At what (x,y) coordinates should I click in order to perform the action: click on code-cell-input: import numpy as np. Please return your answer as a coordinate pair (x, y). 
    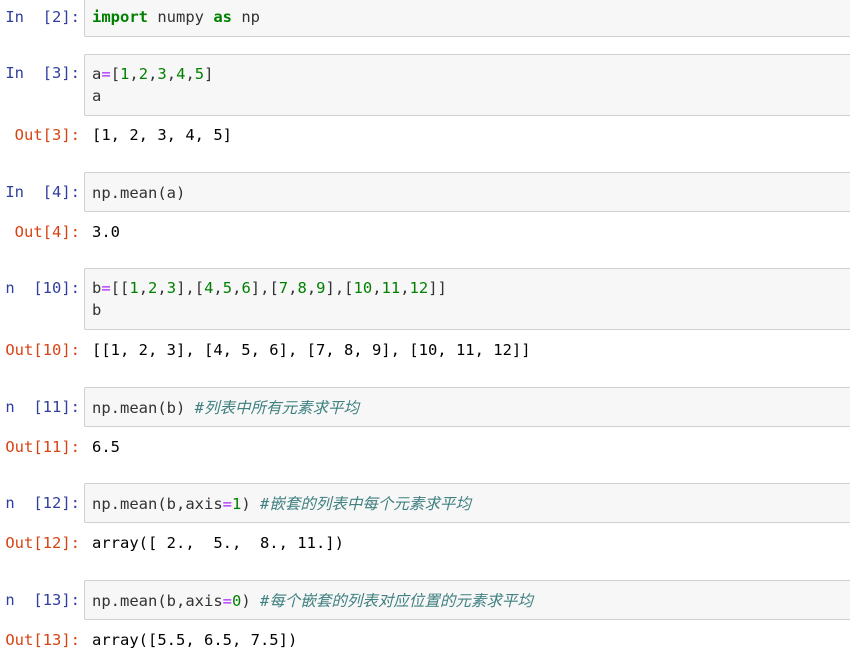
    Looking at the image, I should click on (467, 18).